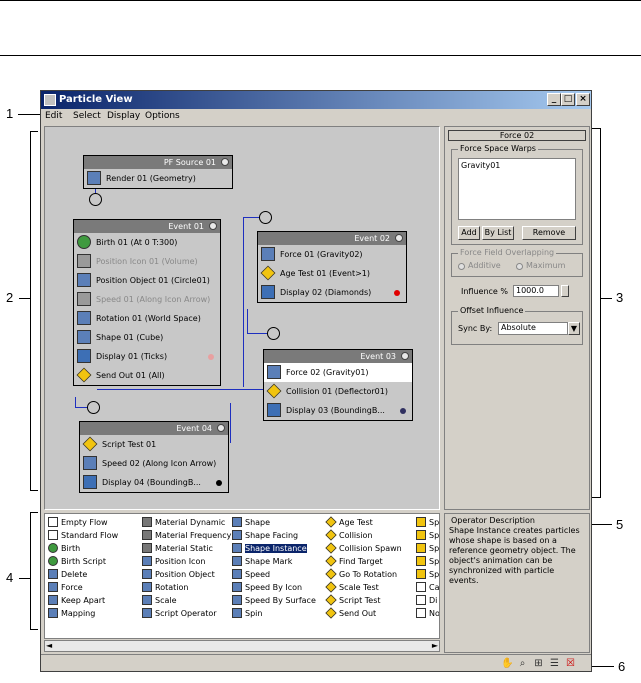  Describe the element at coordinates (147, 261) in the screenshot. I see `operator-row: Position Icon 01 (Volume)` at that location.